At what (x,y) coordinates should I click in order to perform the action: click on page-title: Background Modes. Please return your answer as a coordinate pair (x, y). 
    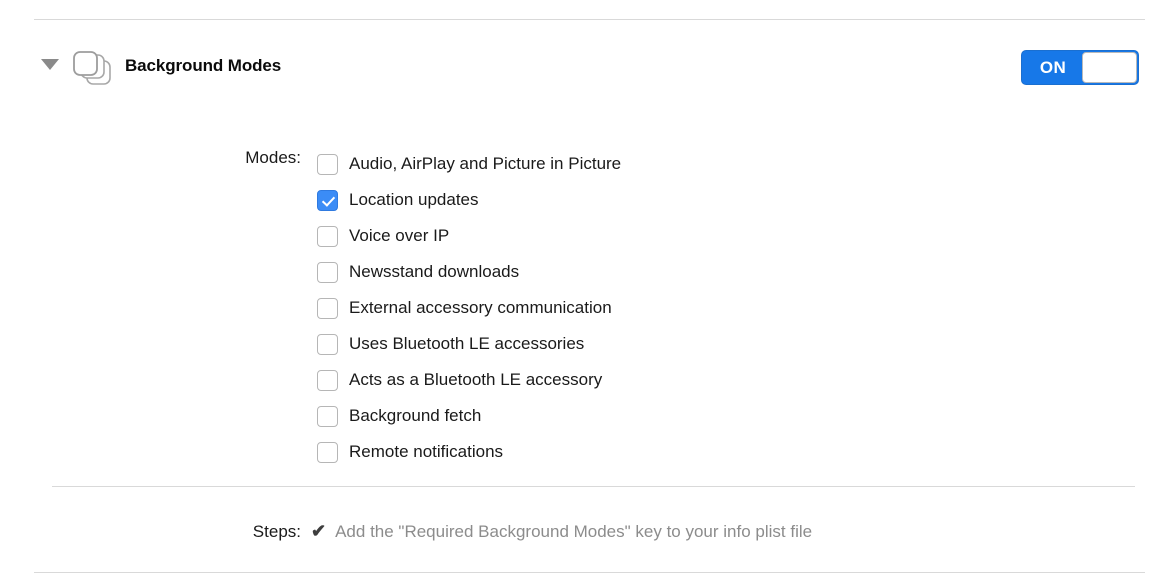
    Looking at the image, I should click on (203, 65).